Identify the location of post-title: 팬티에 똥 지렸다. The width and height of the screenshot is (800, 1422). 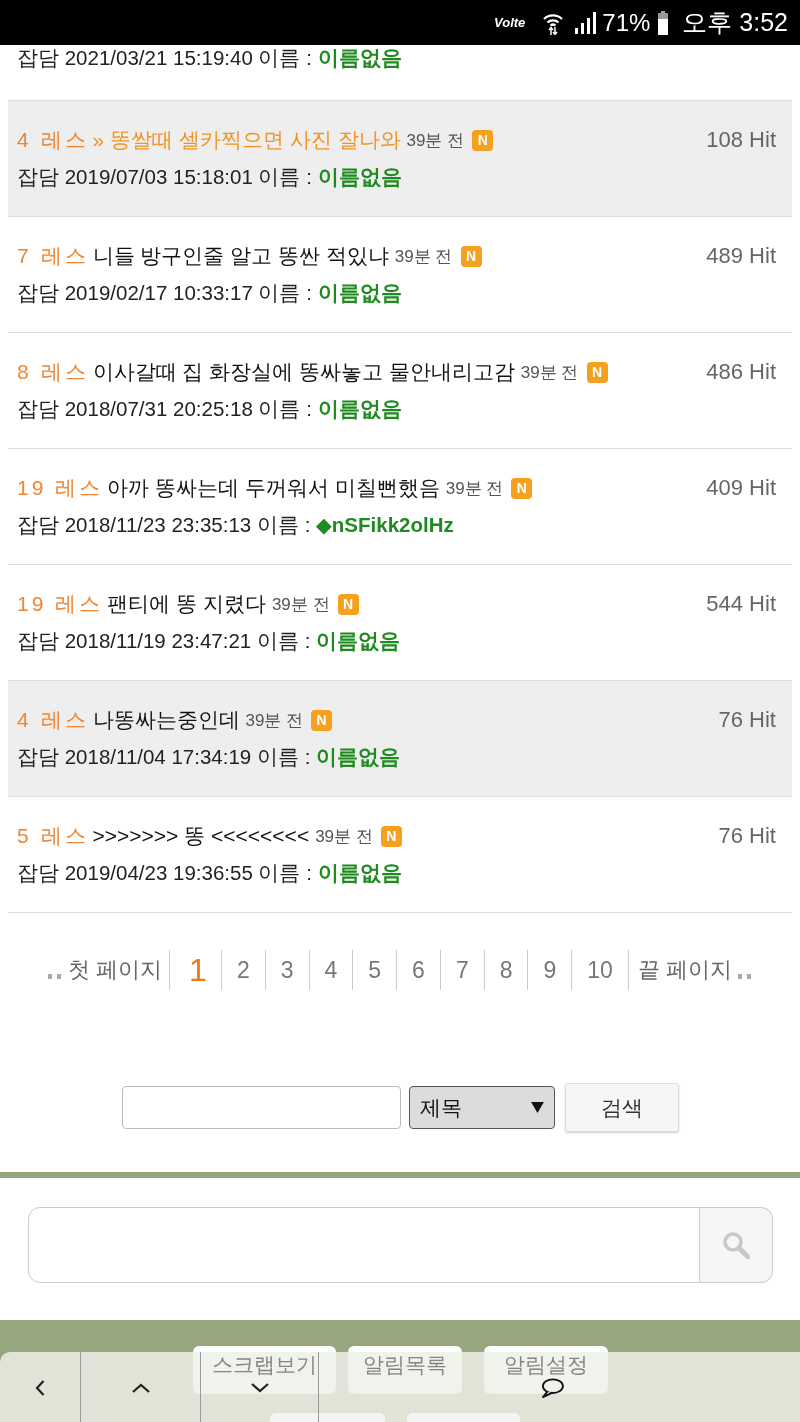
(186, 604).